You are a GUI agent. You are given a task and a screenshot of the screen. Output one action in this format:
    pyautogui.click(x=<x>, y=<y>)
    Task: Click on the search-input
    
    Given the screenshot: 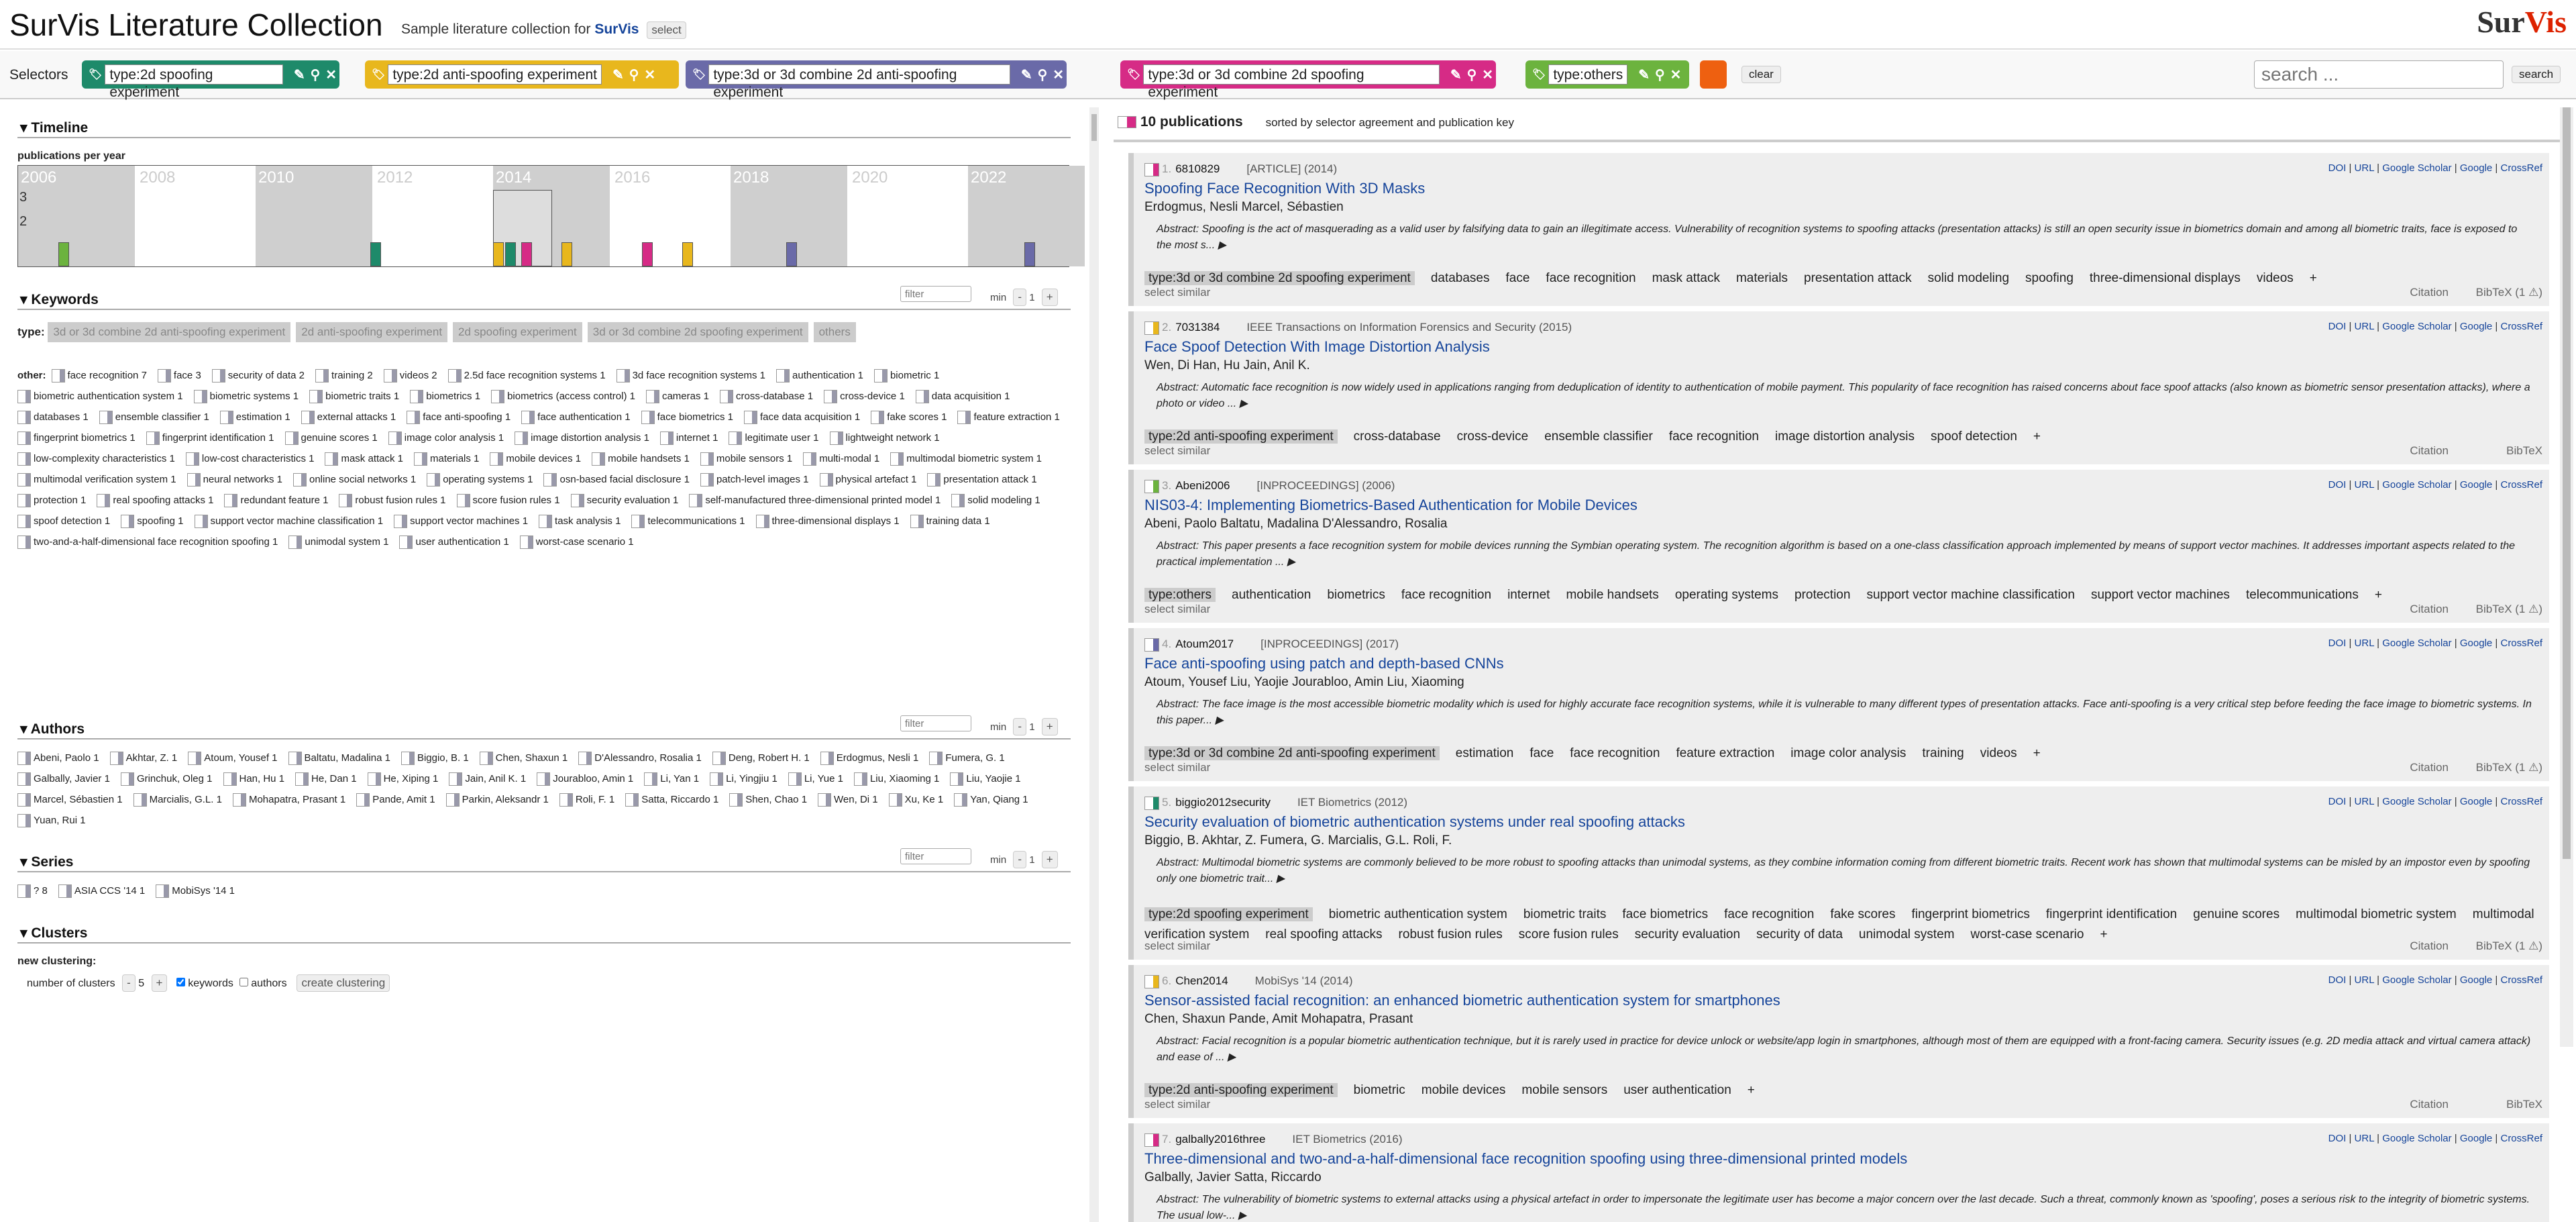 What is the action you would take?
    pyautogui.click(x=2379, y=74)
    